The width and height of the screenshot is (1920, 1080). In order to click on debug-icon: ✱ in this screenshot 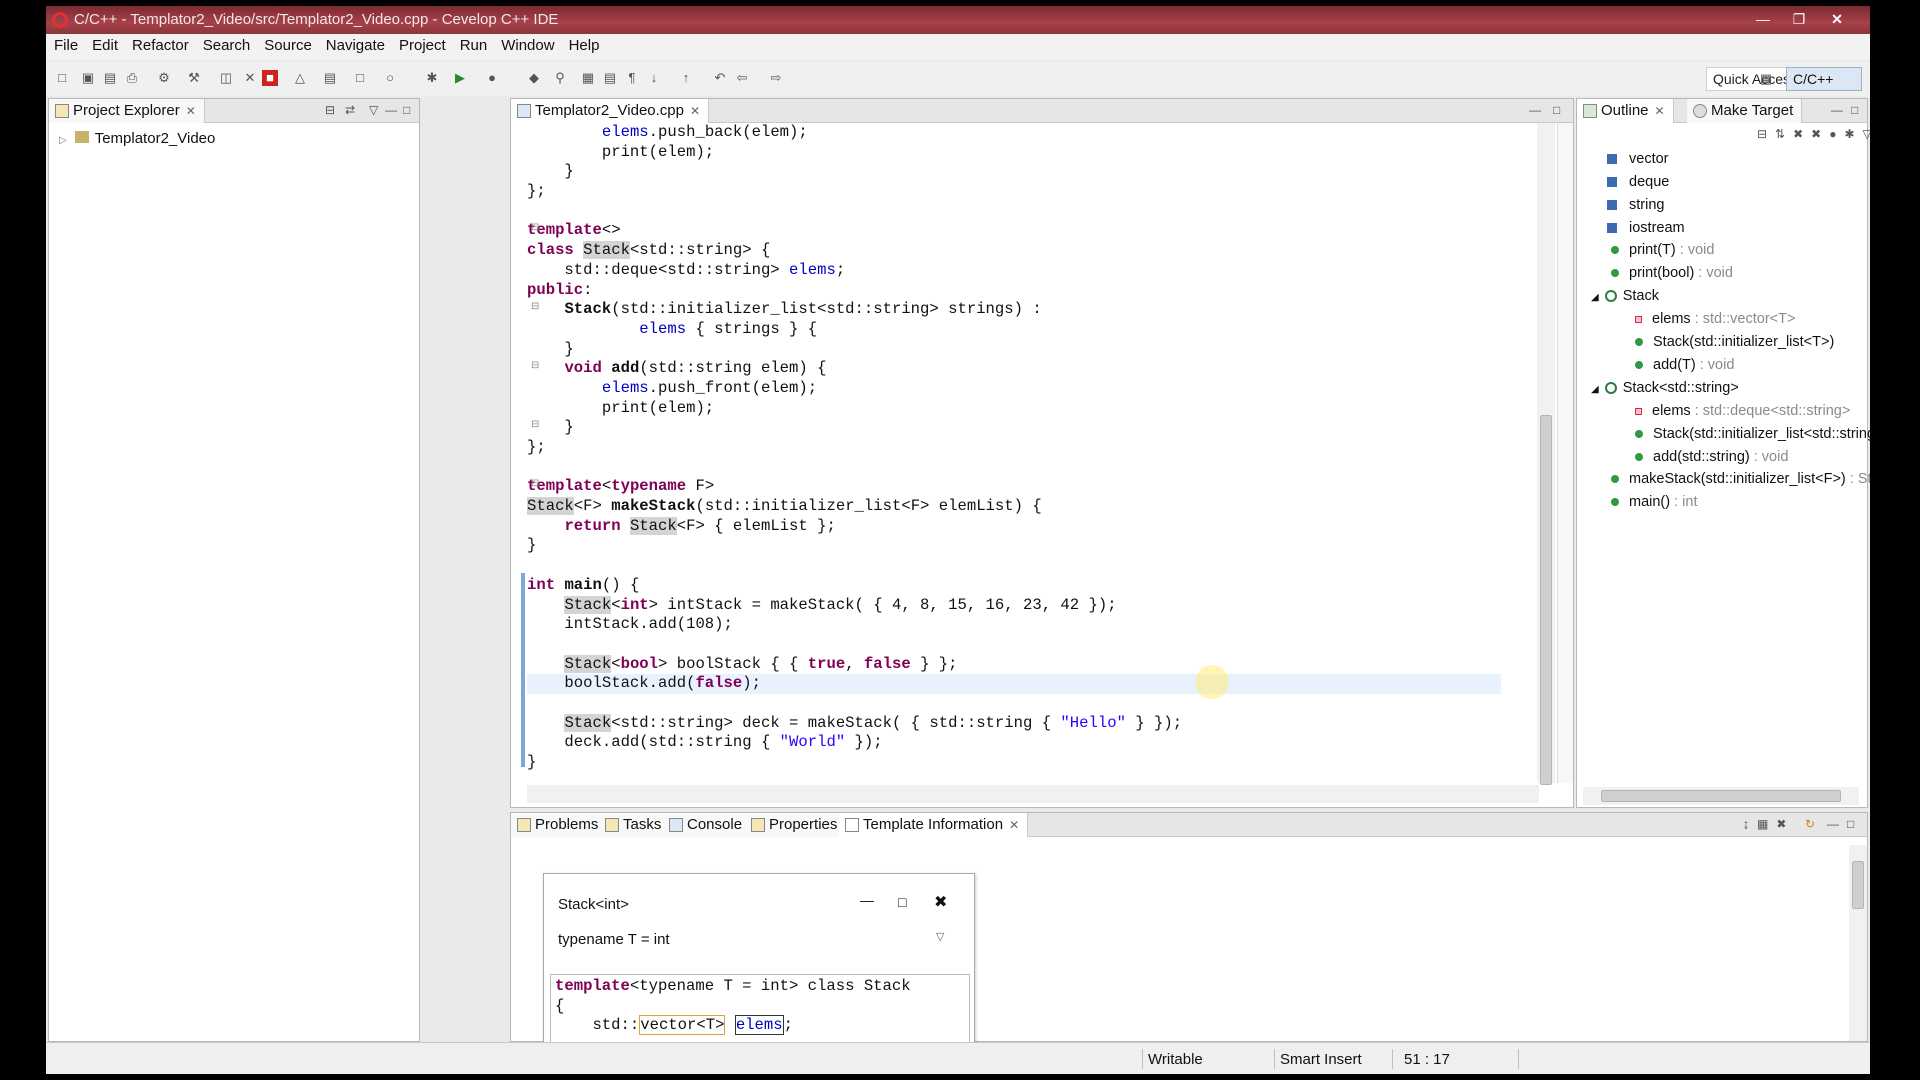, I will do `click(432, 78)`.